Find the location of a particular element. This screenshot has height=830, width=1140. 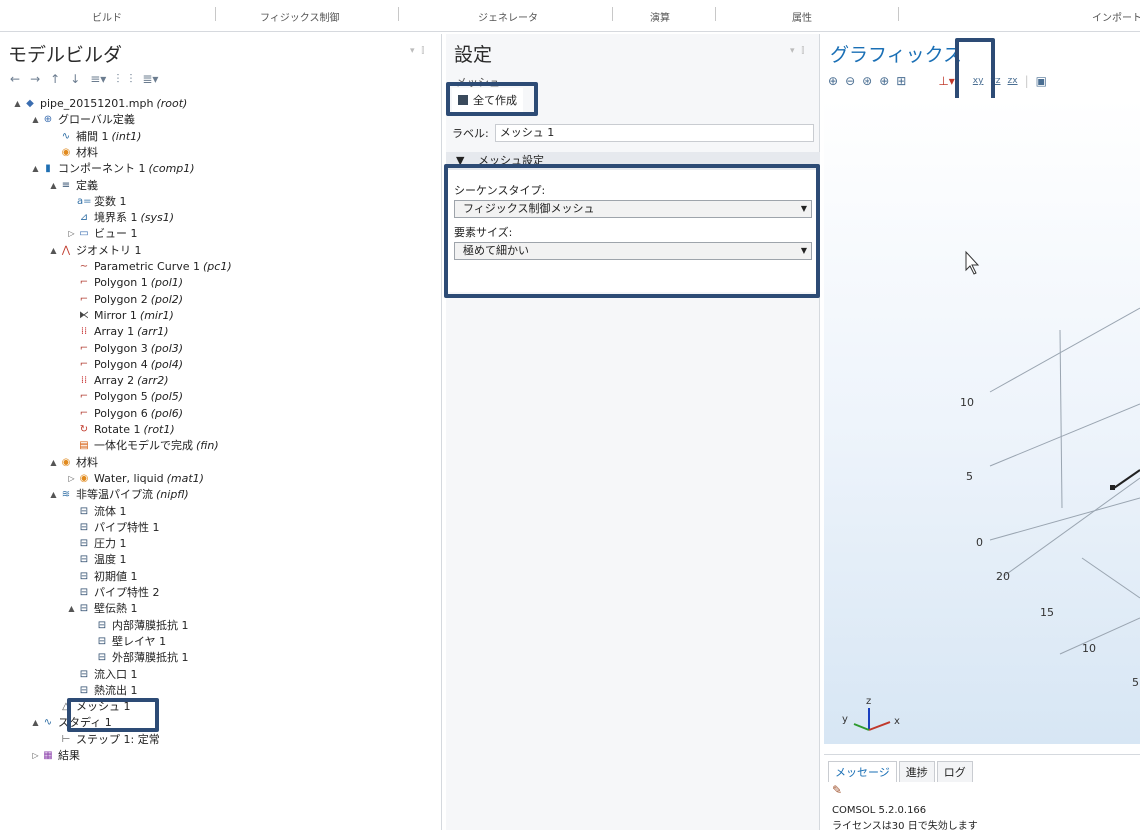

mesh-settings-section-header: ▼ メッシュ設定 is located at coordinates (633, 161).